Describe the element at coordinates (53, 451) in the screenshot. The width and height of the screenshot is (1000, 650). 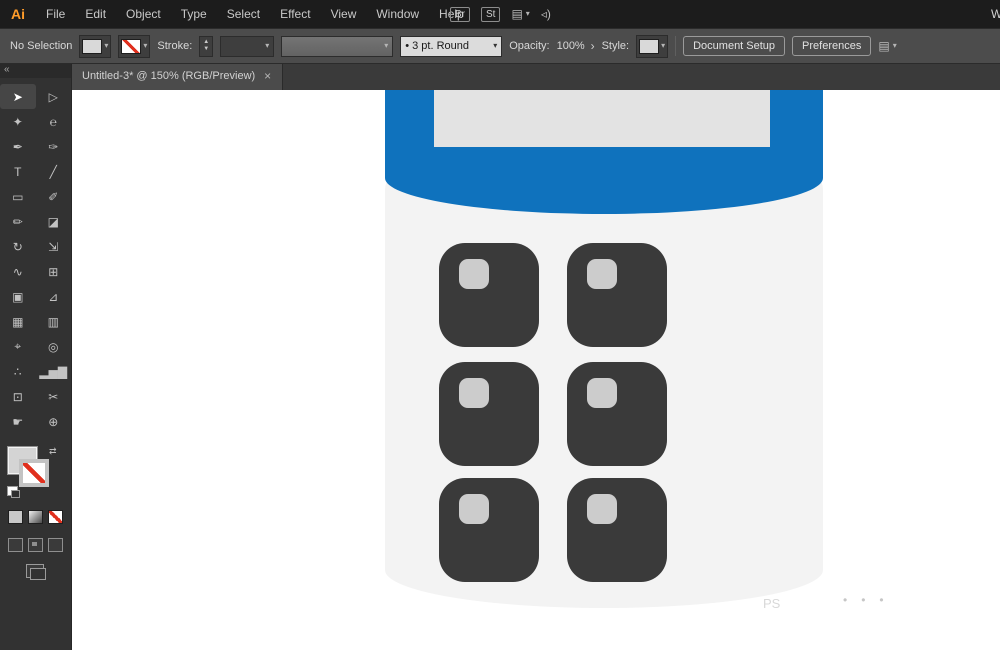
I see `swap-fill-stroke-icon: ⇄` at that location.